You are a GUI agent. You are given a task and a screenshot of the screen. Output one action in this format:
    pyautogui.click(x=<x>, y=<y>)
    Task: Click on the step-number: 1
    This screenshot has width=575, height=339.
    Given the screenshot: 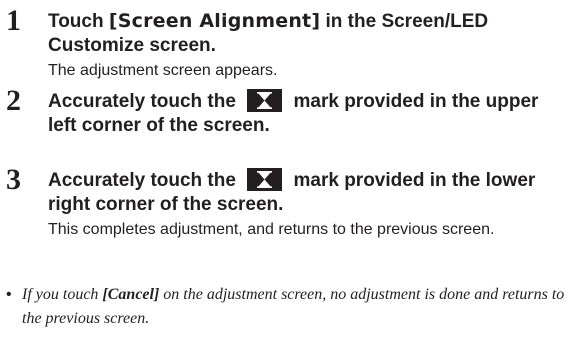 What is the action you would take?
    pyautogui.click(x=13, y=20)
    